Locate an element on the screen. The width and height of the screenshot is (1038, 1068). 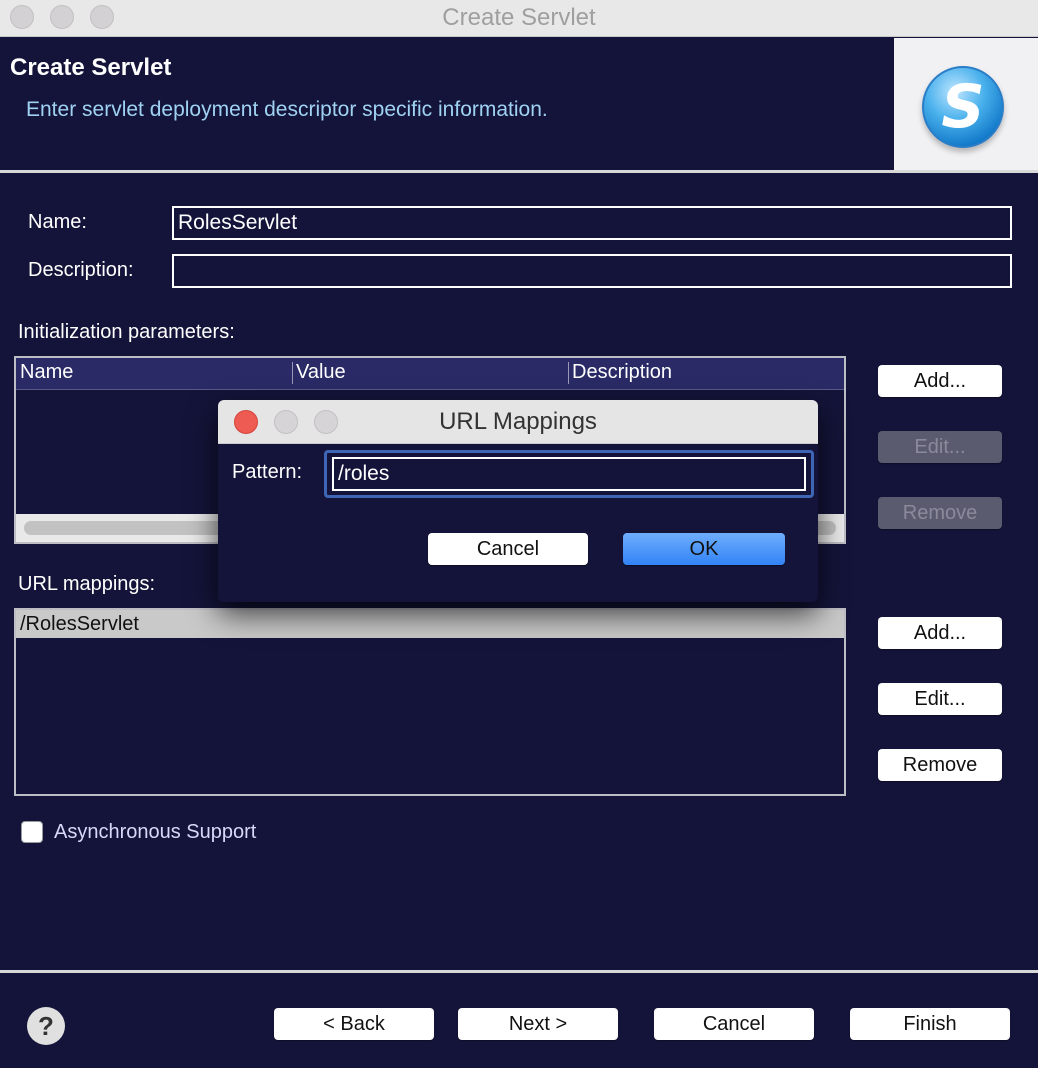
logo-letter: S is located at coordinates (963, 107).